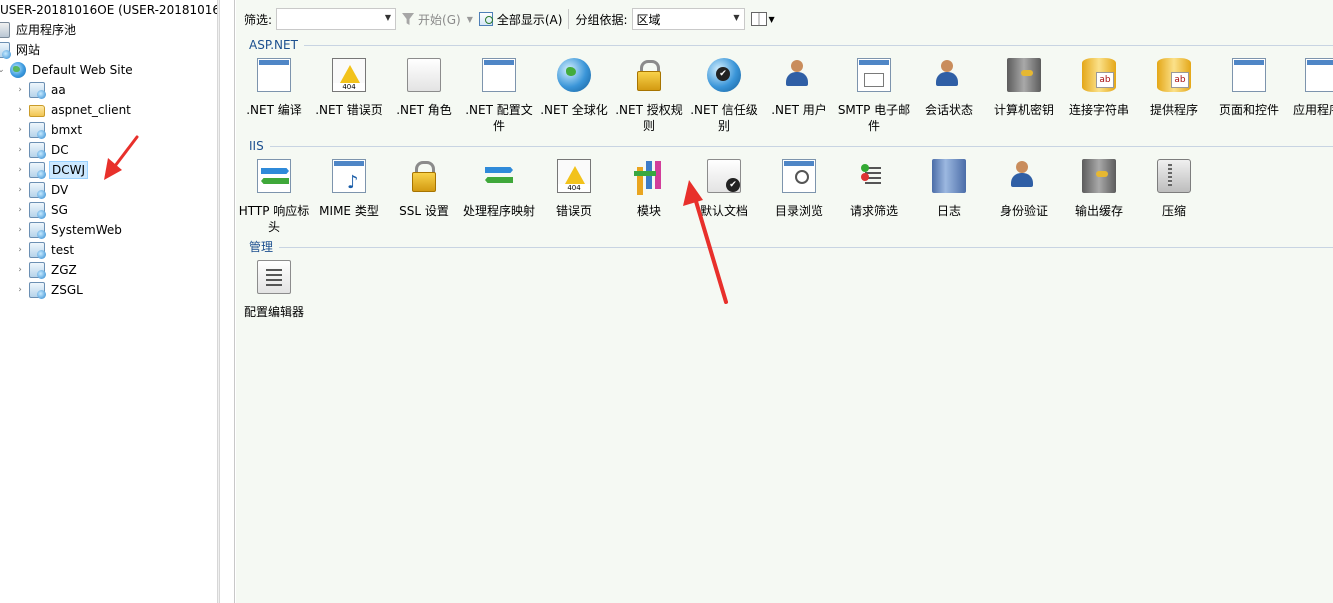 The image size is (1333, 603). I want to click on feature-error-pages: 错误页, so click(574, 189).